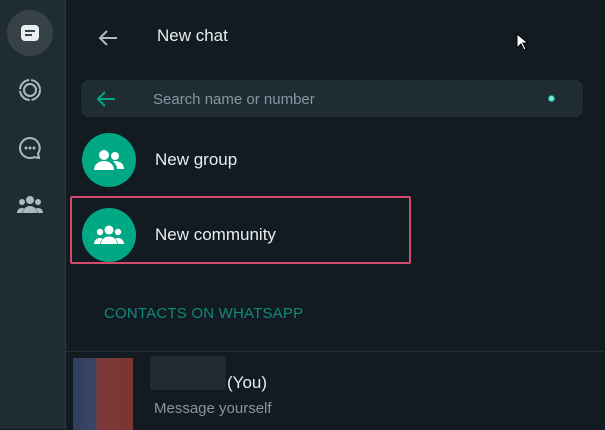 The height and width of the screenshot is (430, 605). What do you see at coordinates (30, 90) in the screenshot?
I see `status-icon` at bounding box center [30, 90].